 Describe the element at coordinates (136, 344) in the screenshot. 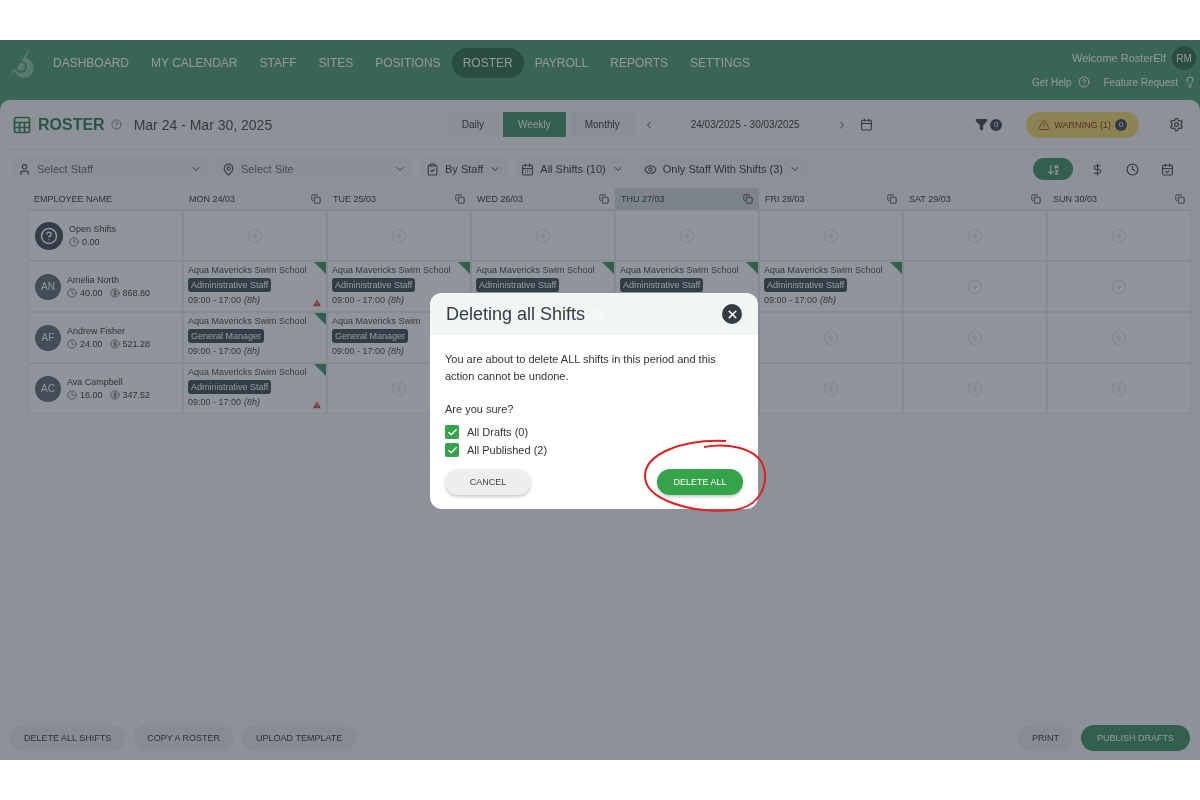

I see `pay-text: 521.28` at that location.